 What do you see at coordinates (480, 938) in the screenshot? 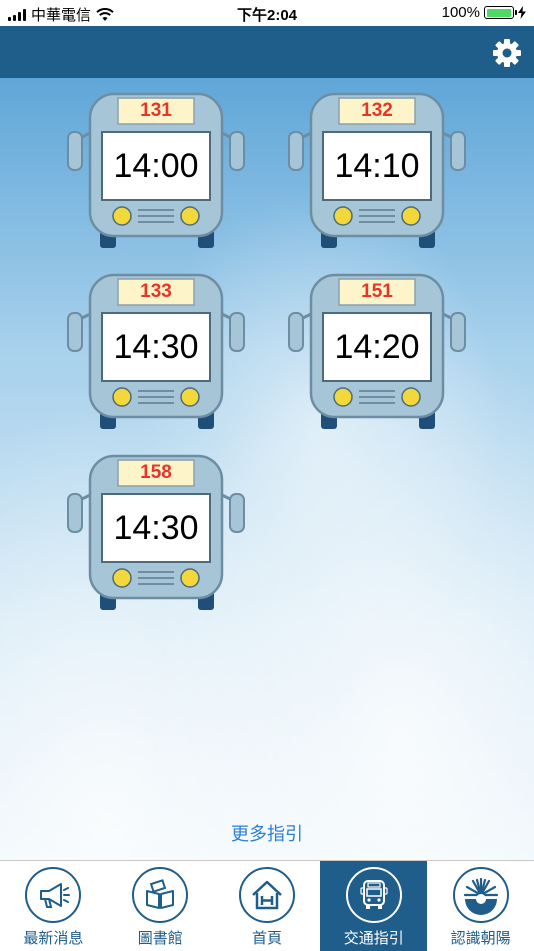
I see `tab-label: 認識朝陽` at bounding box center [480, 938].